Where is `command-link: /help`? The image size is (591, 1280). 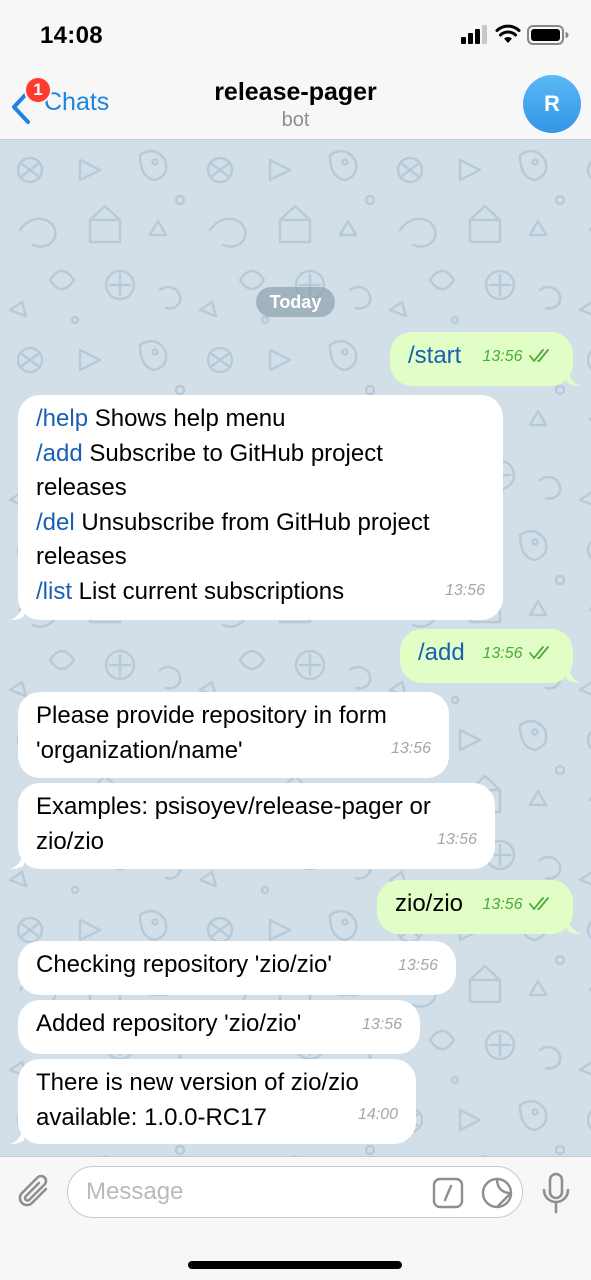
command-link: /help is located at coordinates (62, 418).